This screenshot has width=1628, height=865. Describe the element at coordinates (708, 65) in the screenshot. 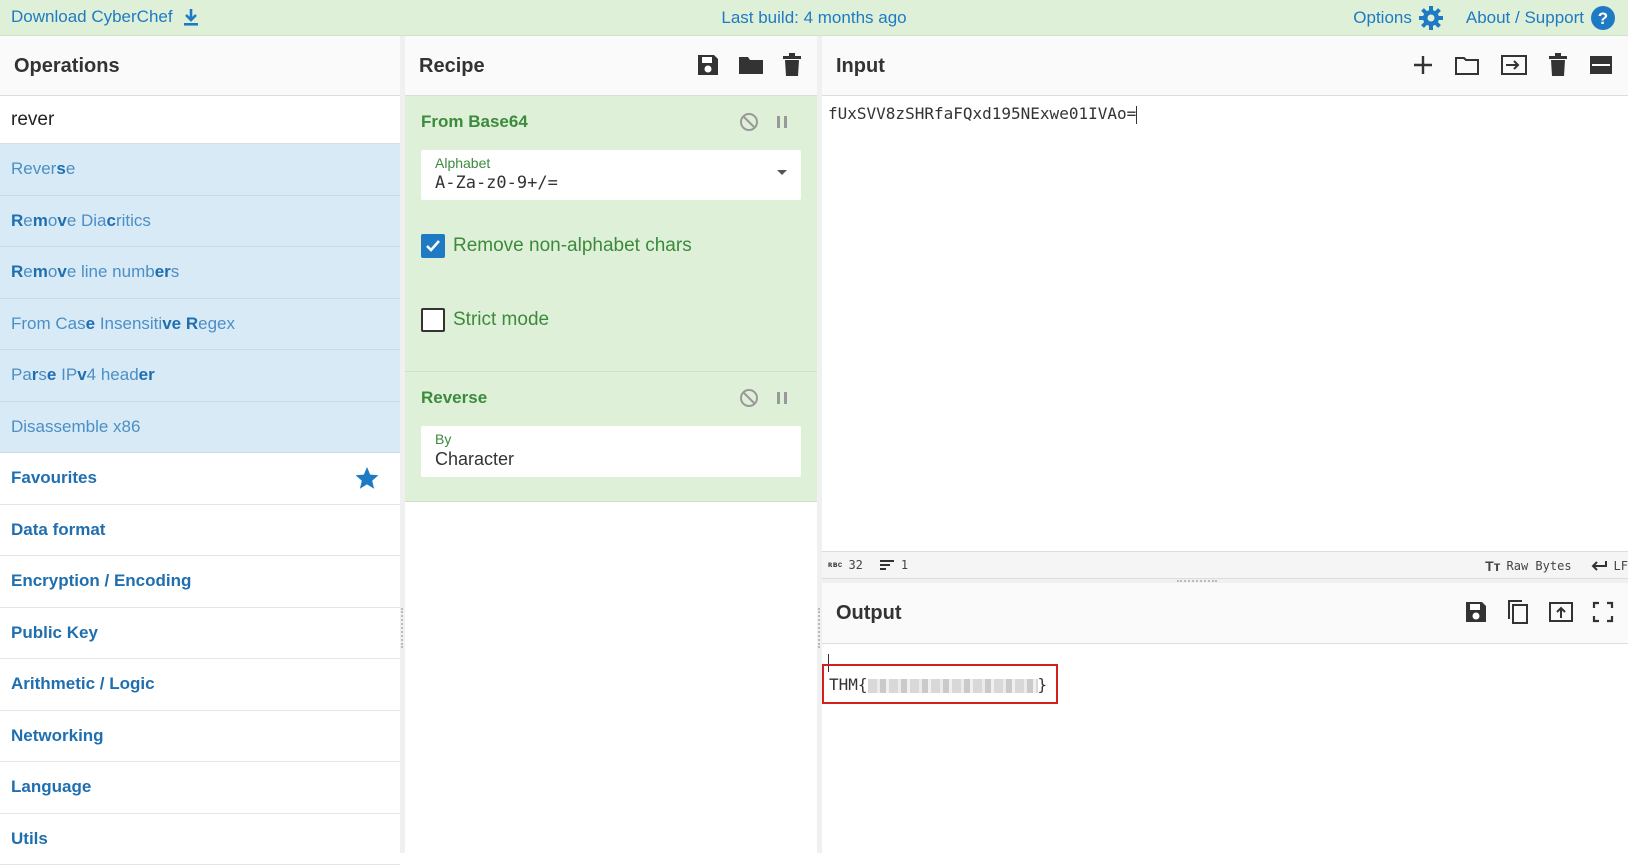

I see `save-recipe-icon` at that location.